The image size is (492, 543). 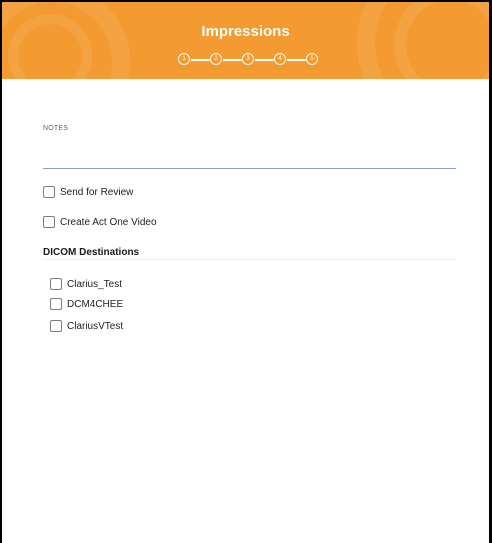 I want to click on destination-label: Clarius_Test, so click(x=95, y=284).